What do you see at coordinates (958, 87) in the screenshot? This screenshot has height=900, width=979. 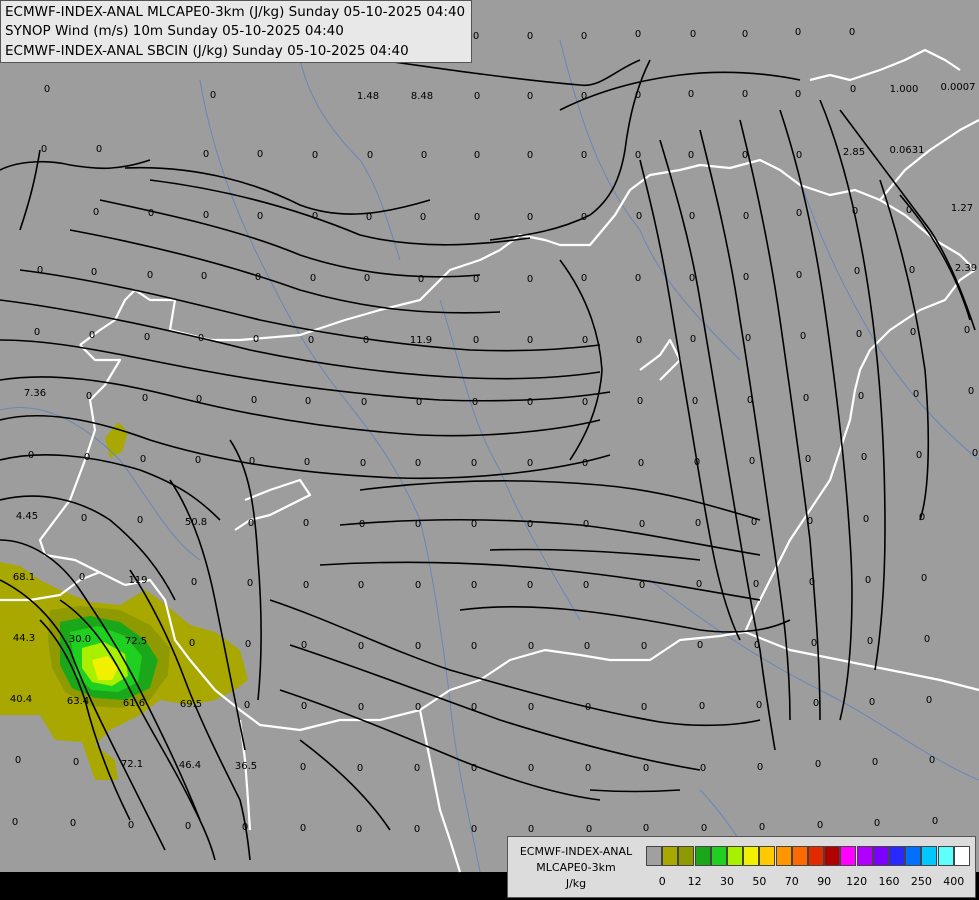 I see `station-value: 0.0007` at bounding box center [958, 87].